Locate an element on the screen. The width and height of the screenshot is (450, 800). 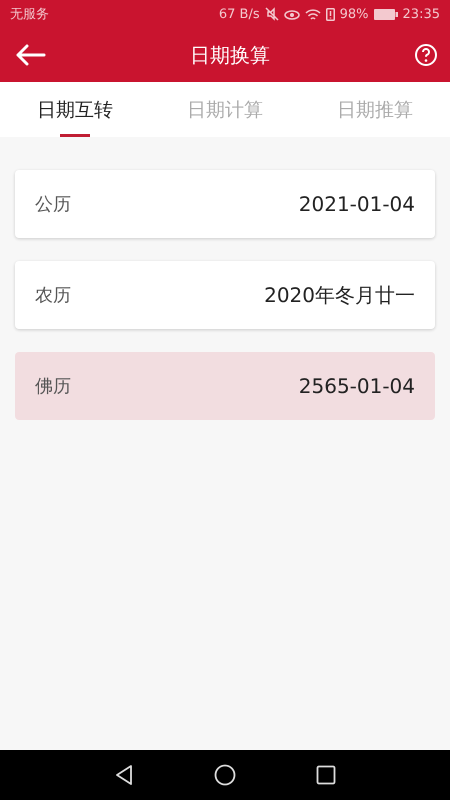
date-value: 2021-01-04 is located at coordinates (356, 204).